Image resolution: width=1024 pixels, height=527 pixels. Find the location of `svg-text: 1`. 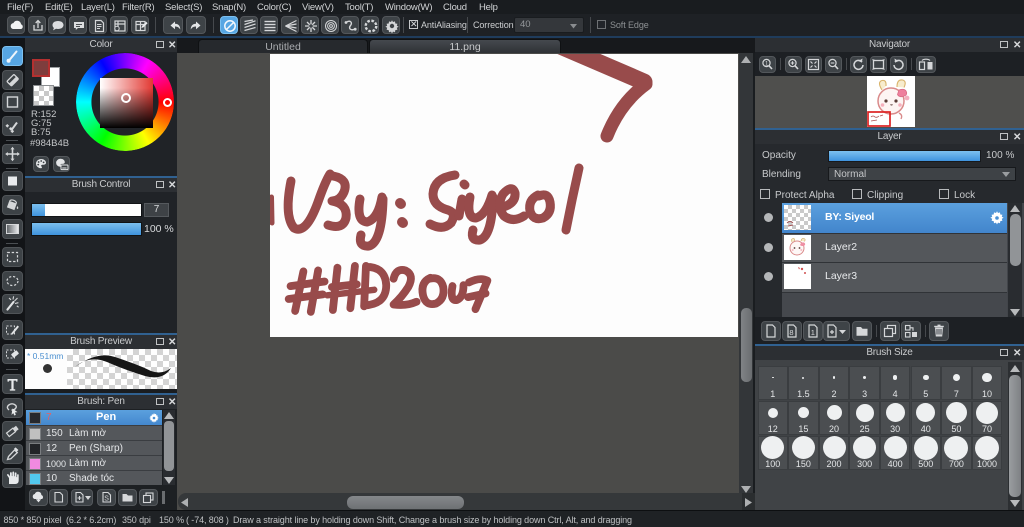

svg-text: 1 is located at coordinates (813, 332).